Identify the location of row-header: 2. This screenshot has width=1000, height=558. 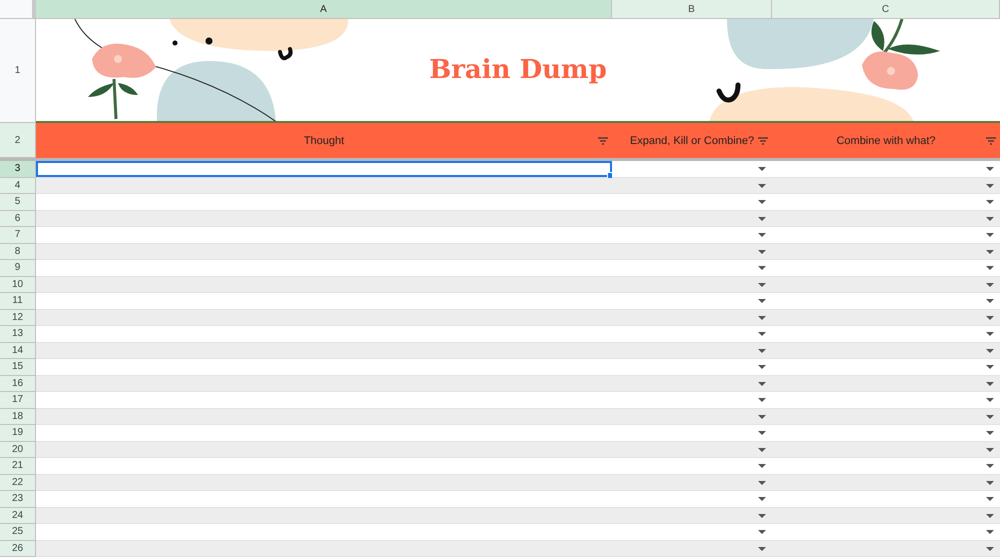
(18, 140).